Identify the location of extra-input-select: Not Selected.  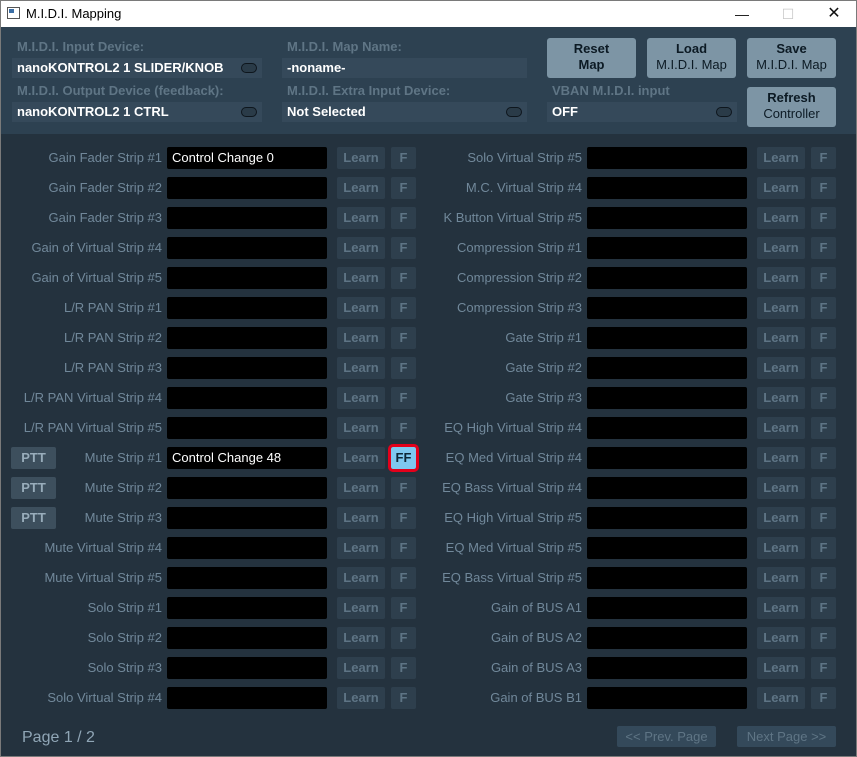
(404, 112).